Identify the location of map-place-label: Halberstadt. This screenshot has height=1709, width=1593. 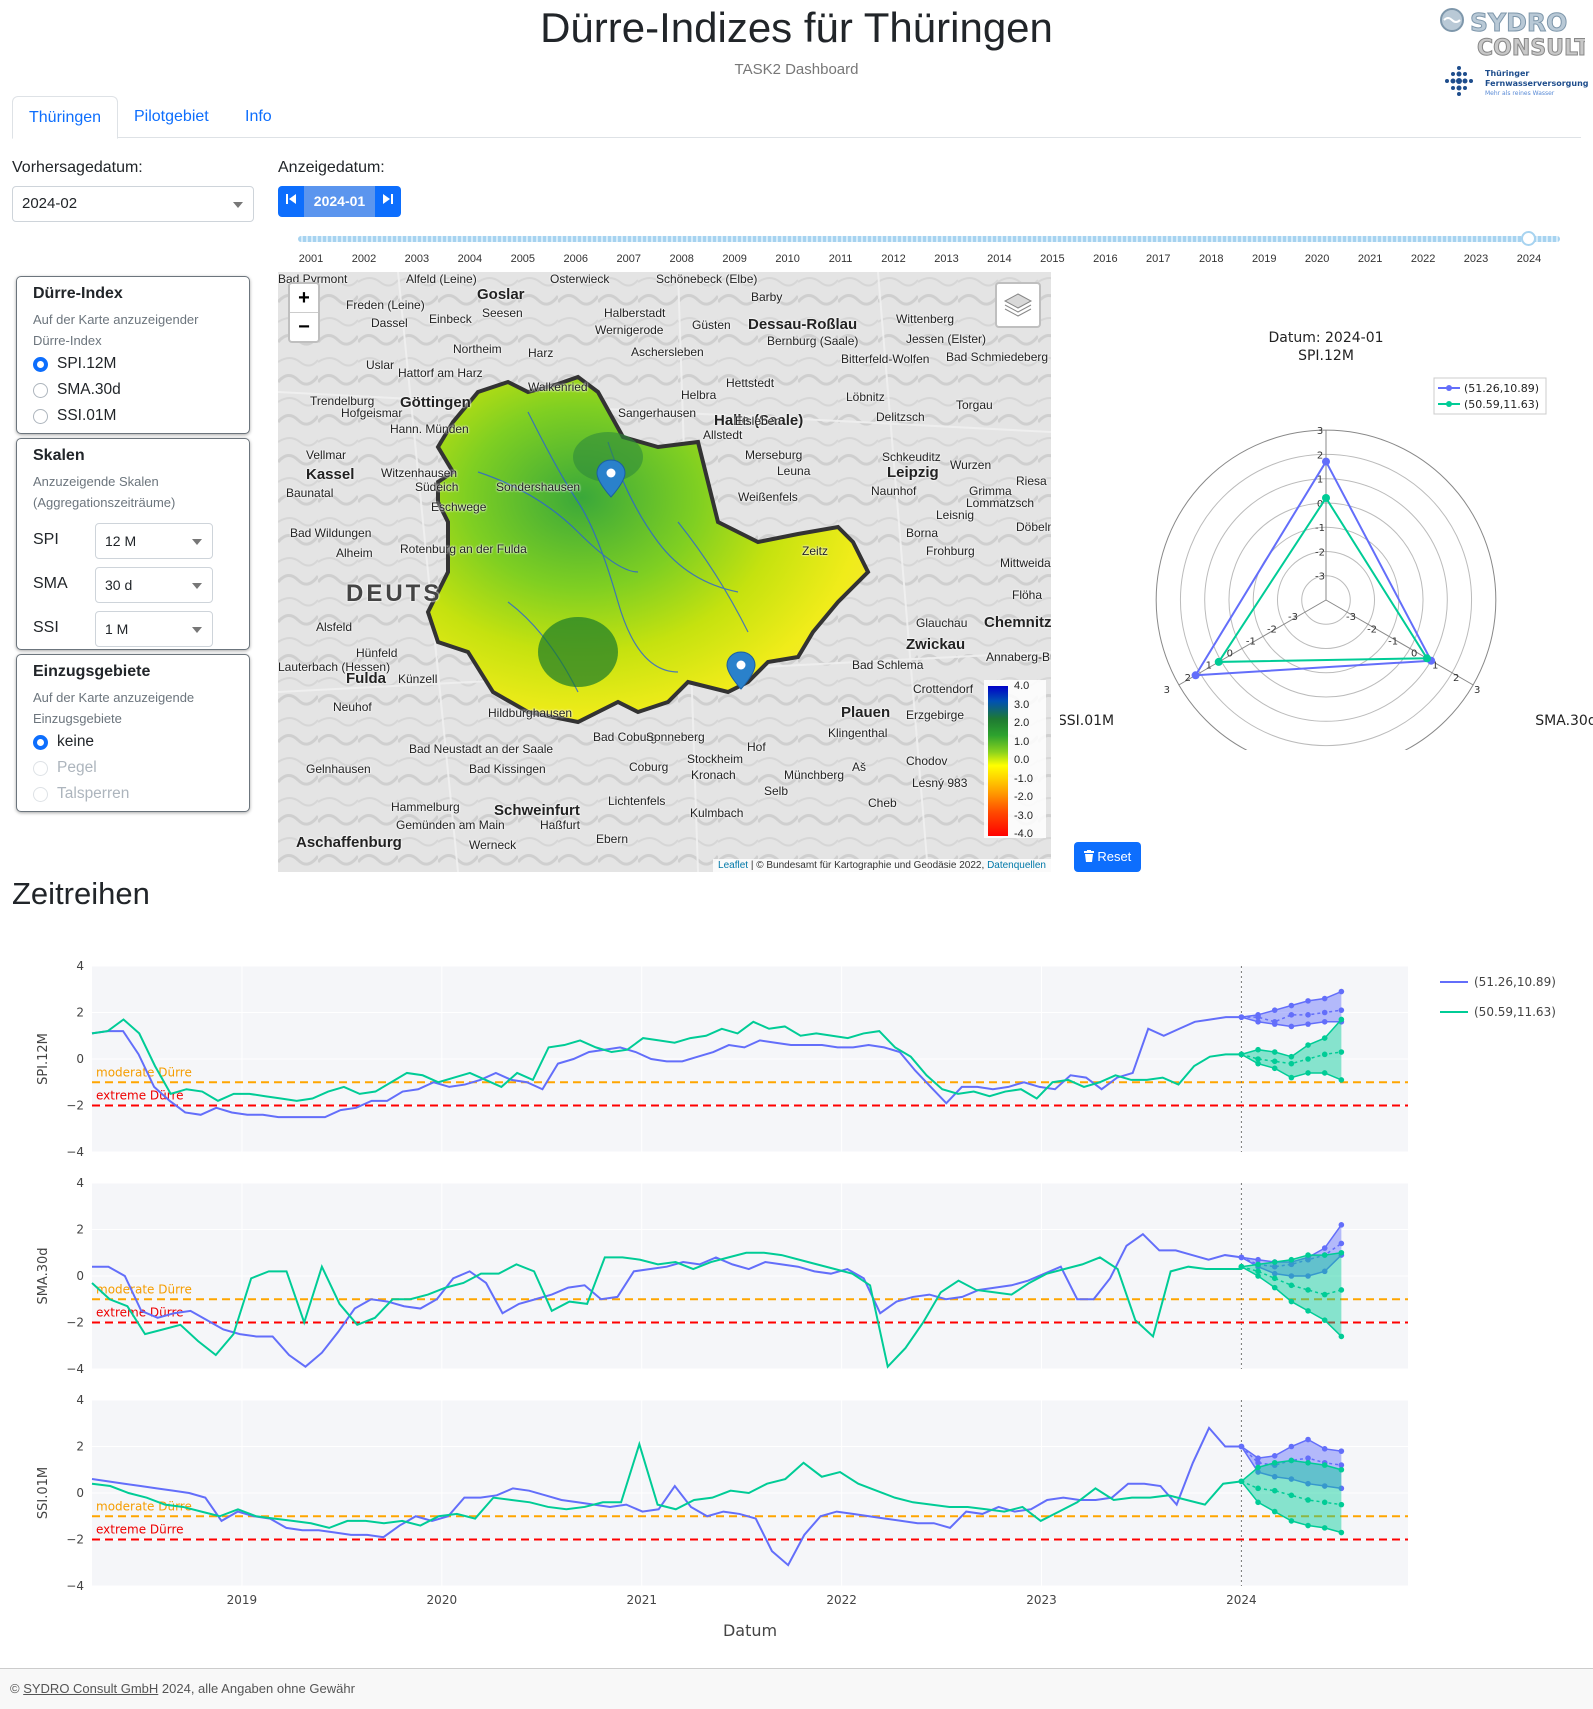
(635, 313).